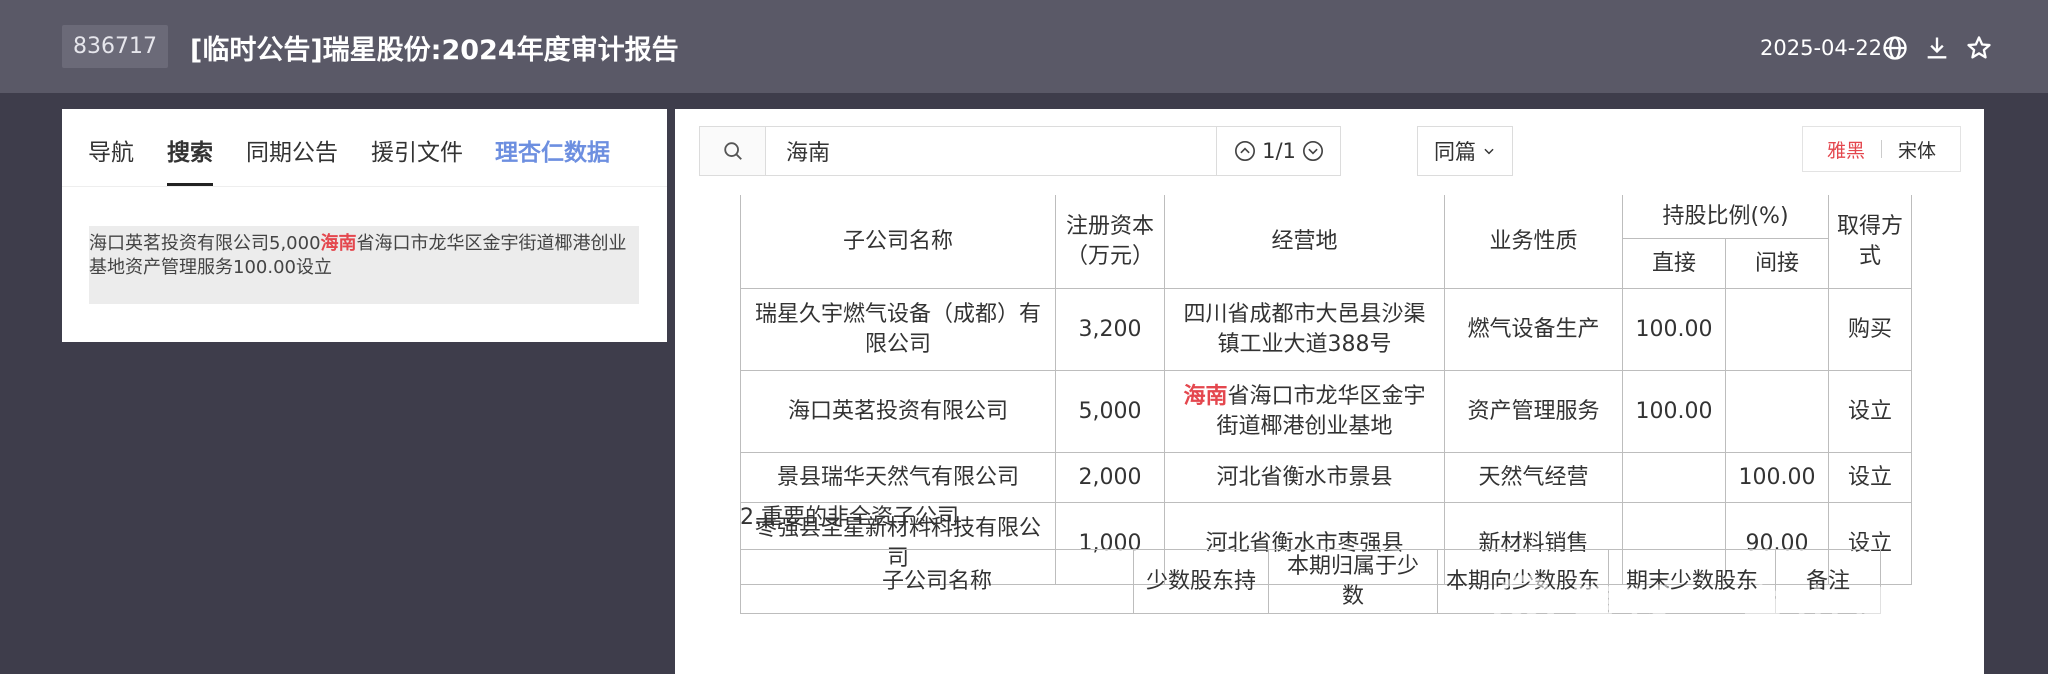  I want to click on header-indirect: 间接, so click(1777, 263).